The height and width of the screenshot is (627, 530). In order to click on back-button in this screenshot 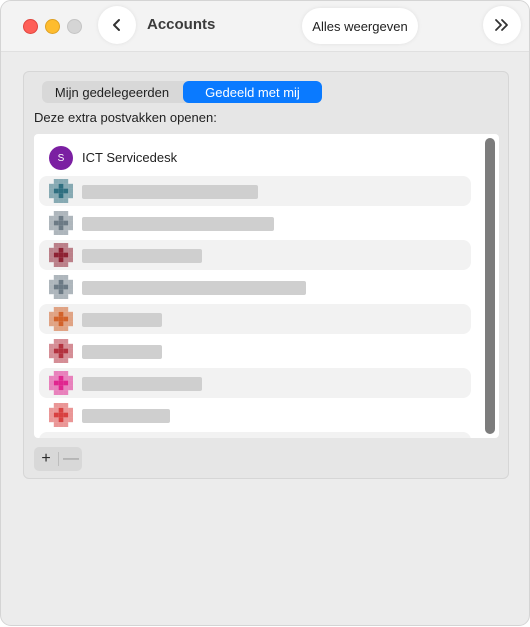, I will do `click(117, 25)`.